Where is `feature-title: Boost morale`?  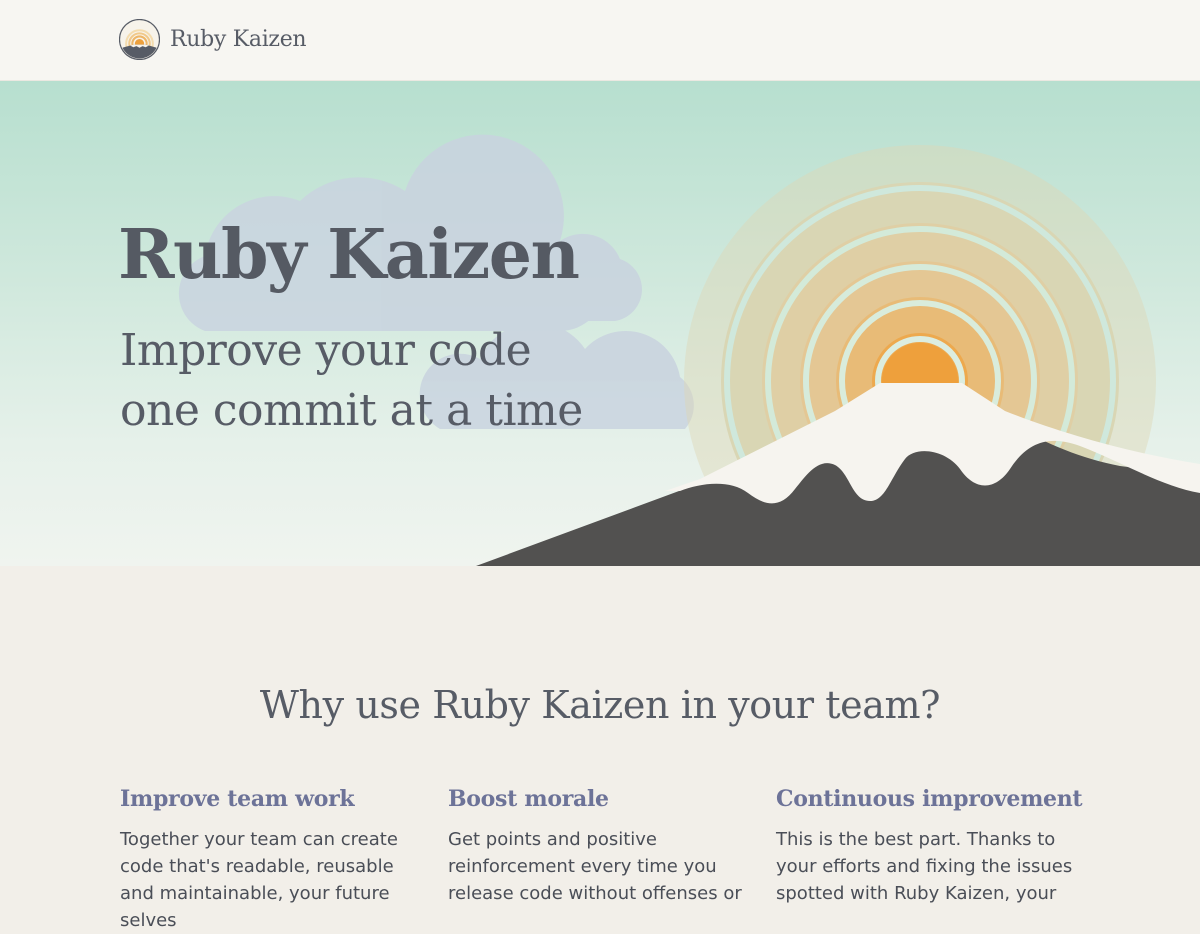
feature-title: Boost morale is located at coordinates (528, 799).